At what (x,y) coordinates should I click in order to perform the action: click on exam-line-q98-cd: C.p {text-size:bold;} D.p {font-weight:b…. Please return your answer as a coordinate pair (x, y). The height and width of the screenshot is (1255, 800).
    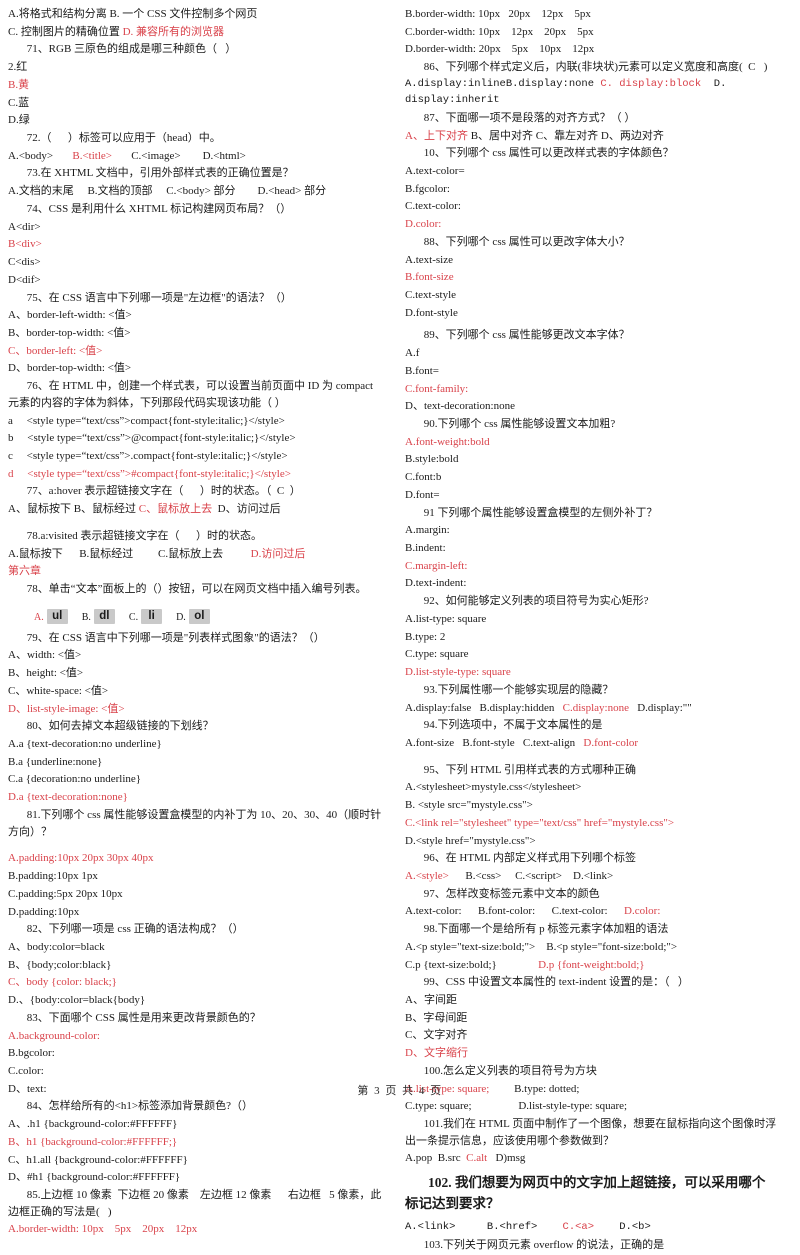
    Looking at the image, I should click on (591, 965).